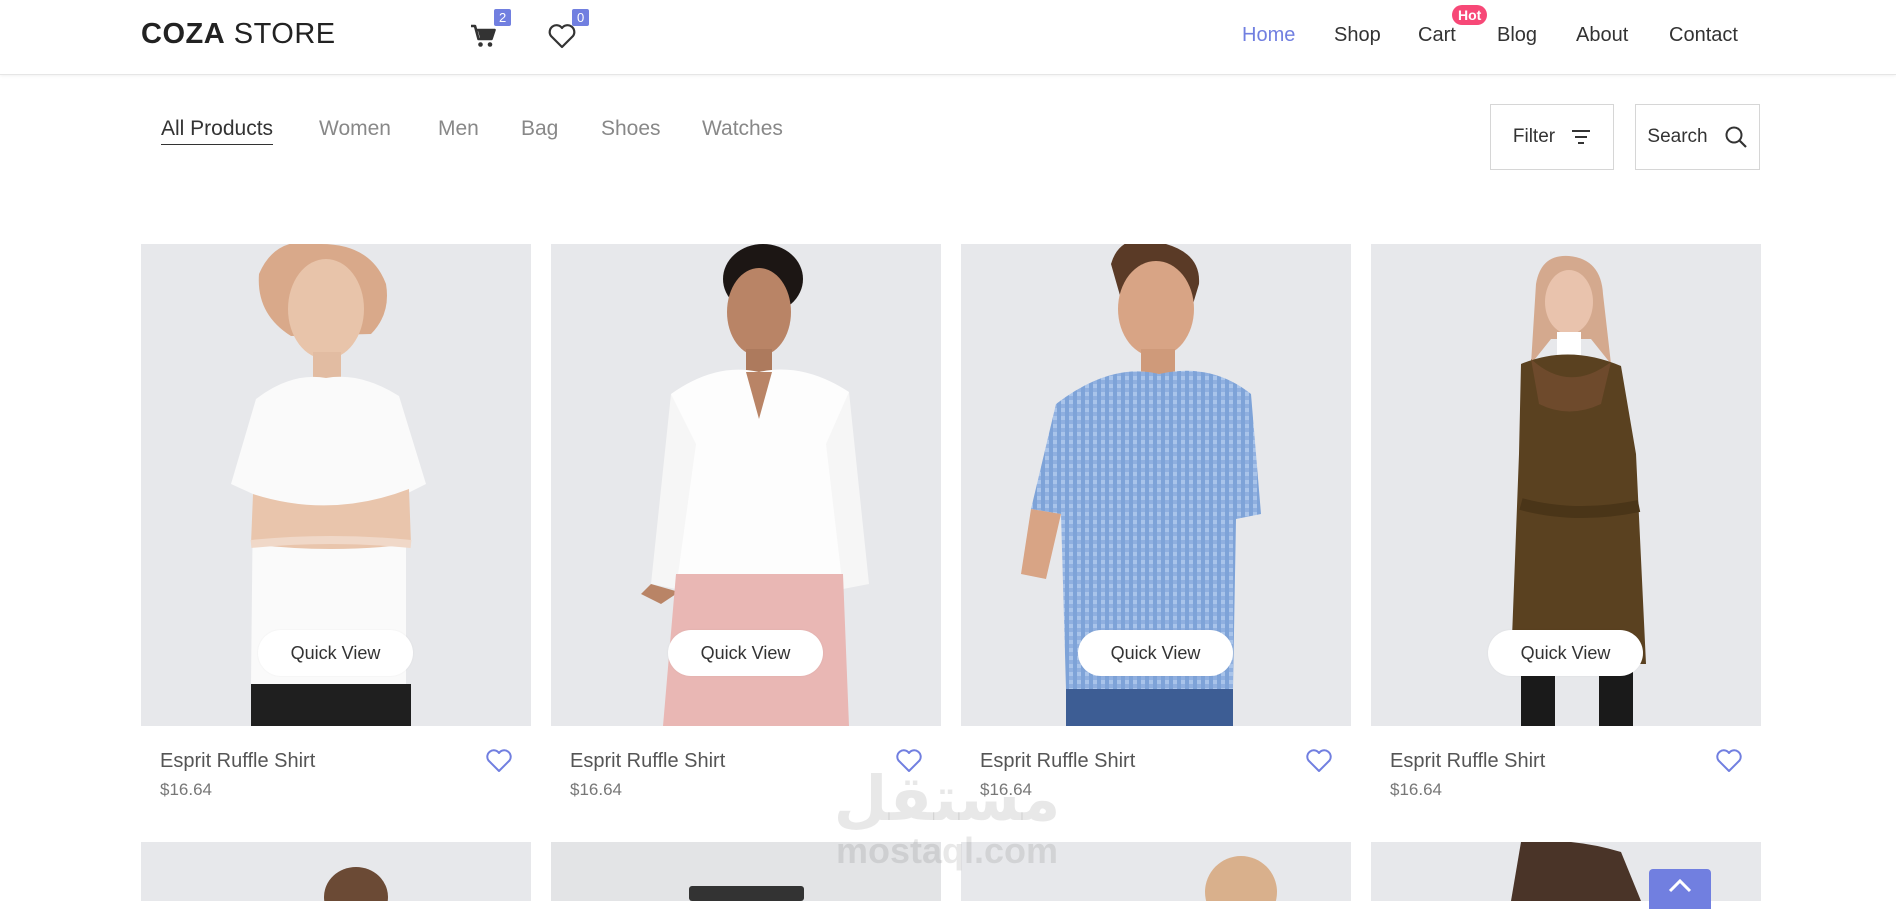  What do you see at coordinates (503, 17) in the screenshot?
I see `cart-count-badge: 2` at bounding box center [503, 17].